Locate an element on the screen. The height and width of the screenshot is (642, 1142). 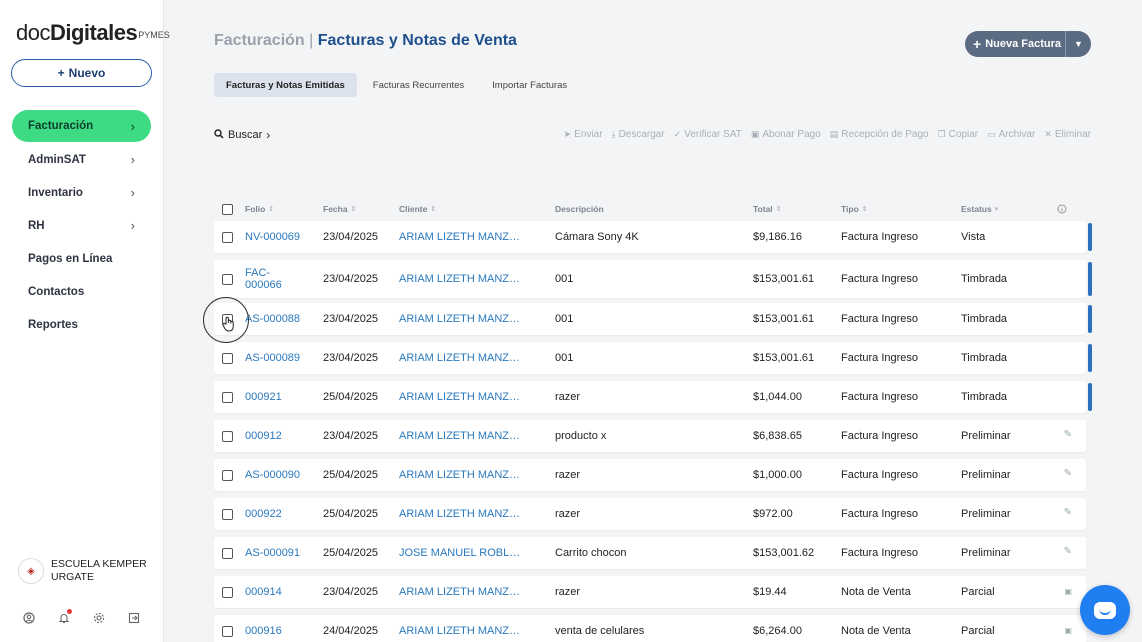
tab-facturas-y-notas-emitidas: Facturas y Notas Emitidas is located at coordinates (285, 85).